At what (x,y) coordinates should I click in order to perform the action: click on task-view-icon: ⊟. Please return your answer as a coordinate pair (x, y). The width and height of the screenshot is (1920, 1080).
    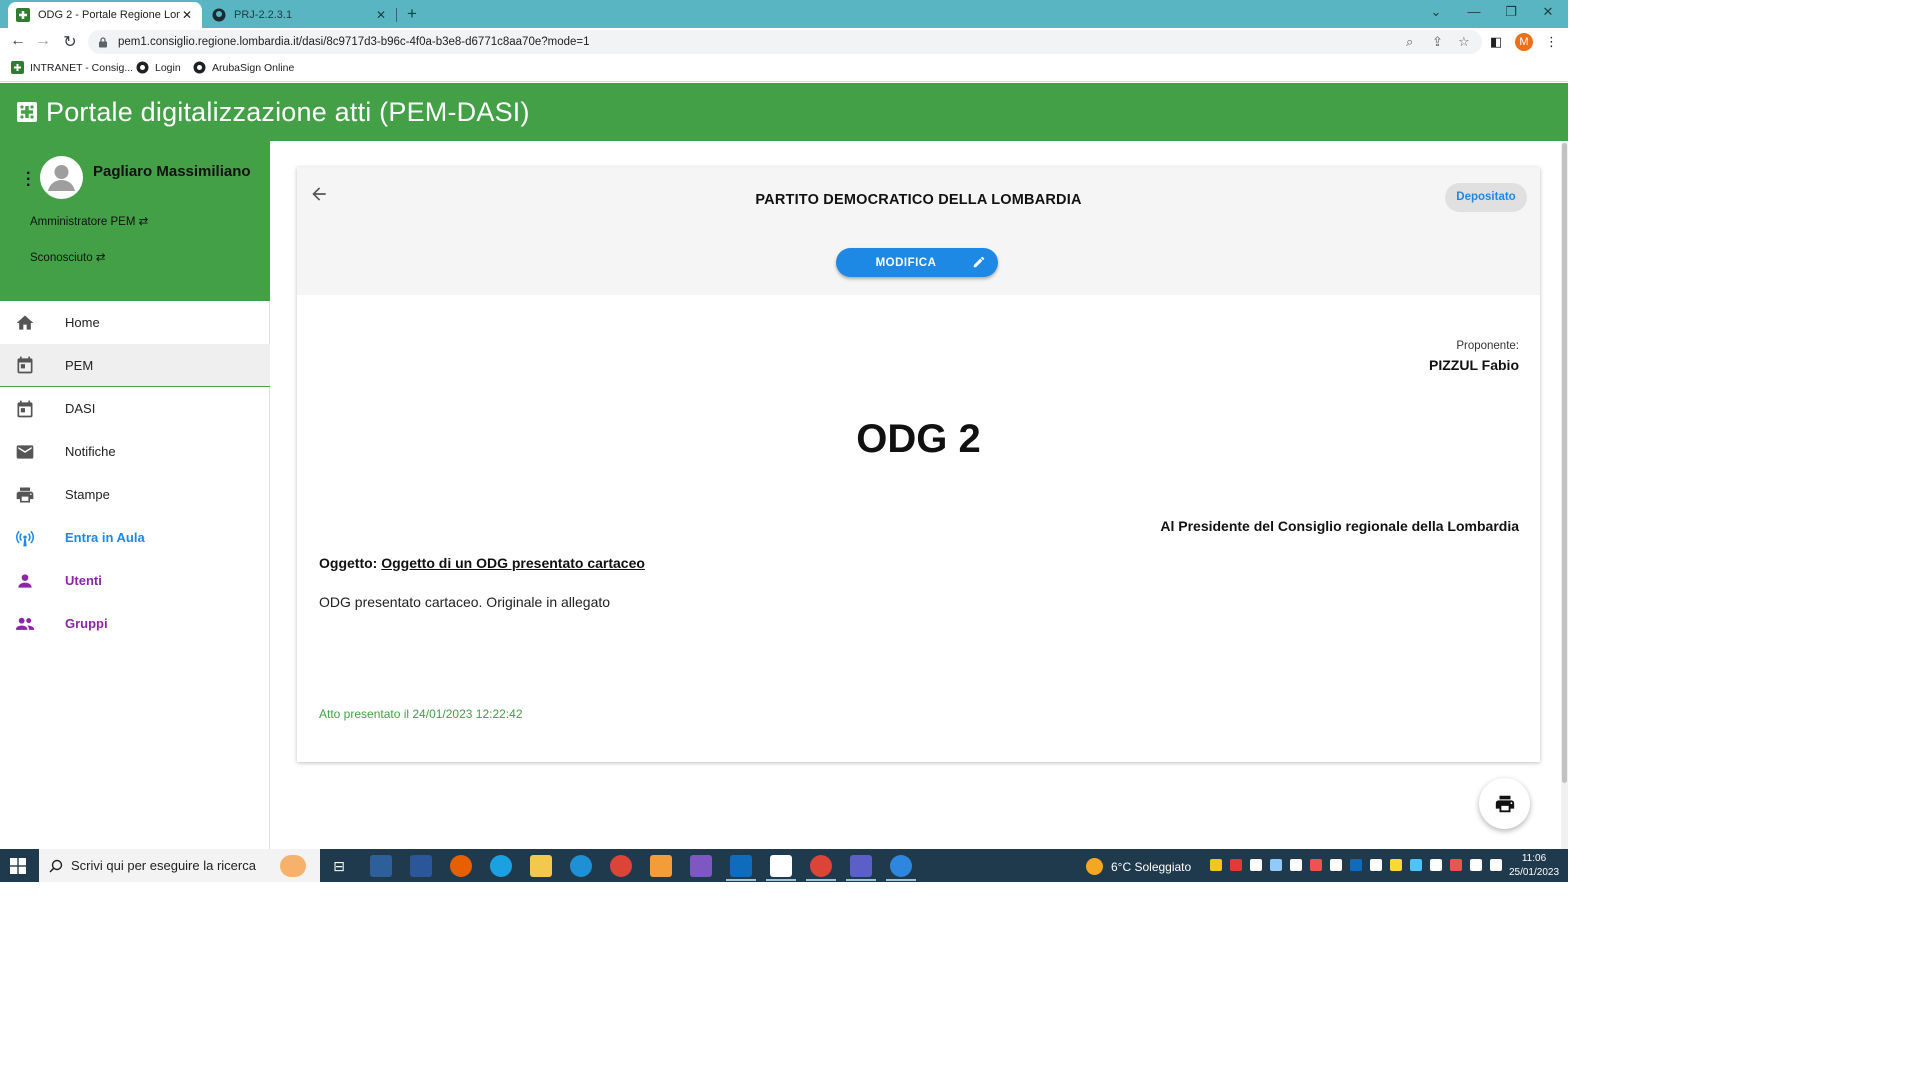
    Looking at the image, I should click on (339, 866).